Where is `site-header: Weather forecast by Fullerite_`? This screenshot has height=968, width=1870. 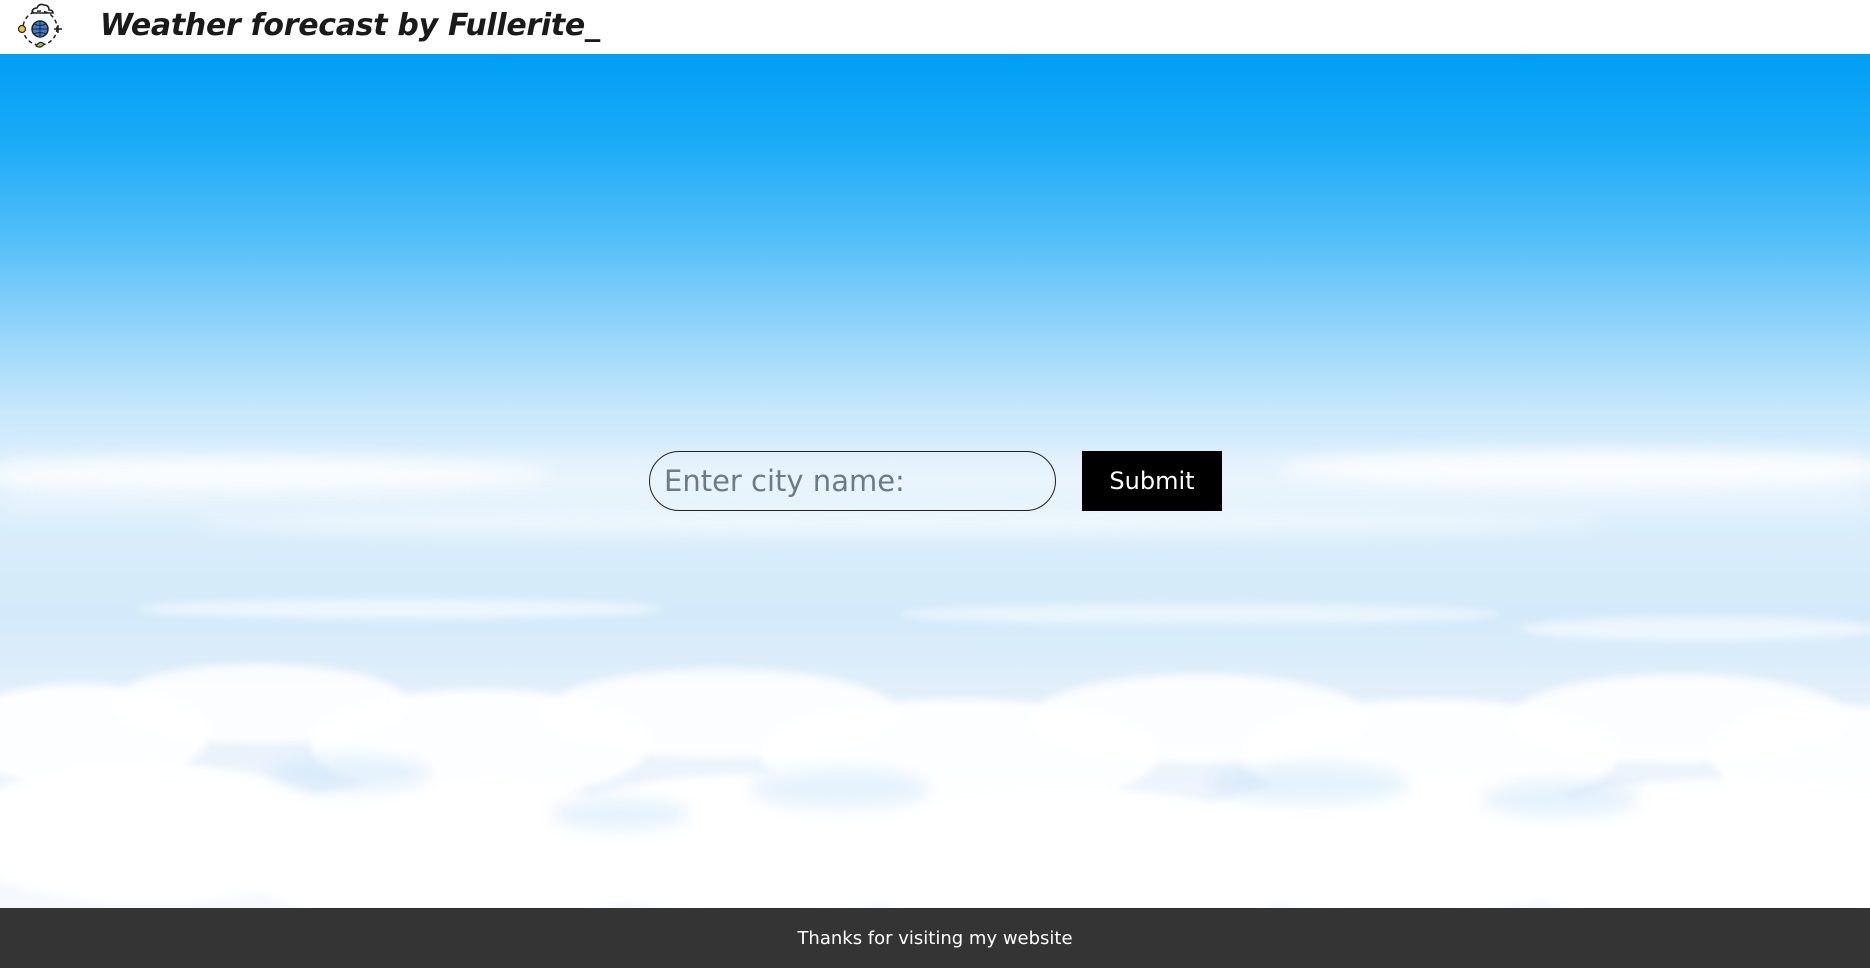 site-header: Weather forecast by Fullerite_ is located at coordinates (935, 27).